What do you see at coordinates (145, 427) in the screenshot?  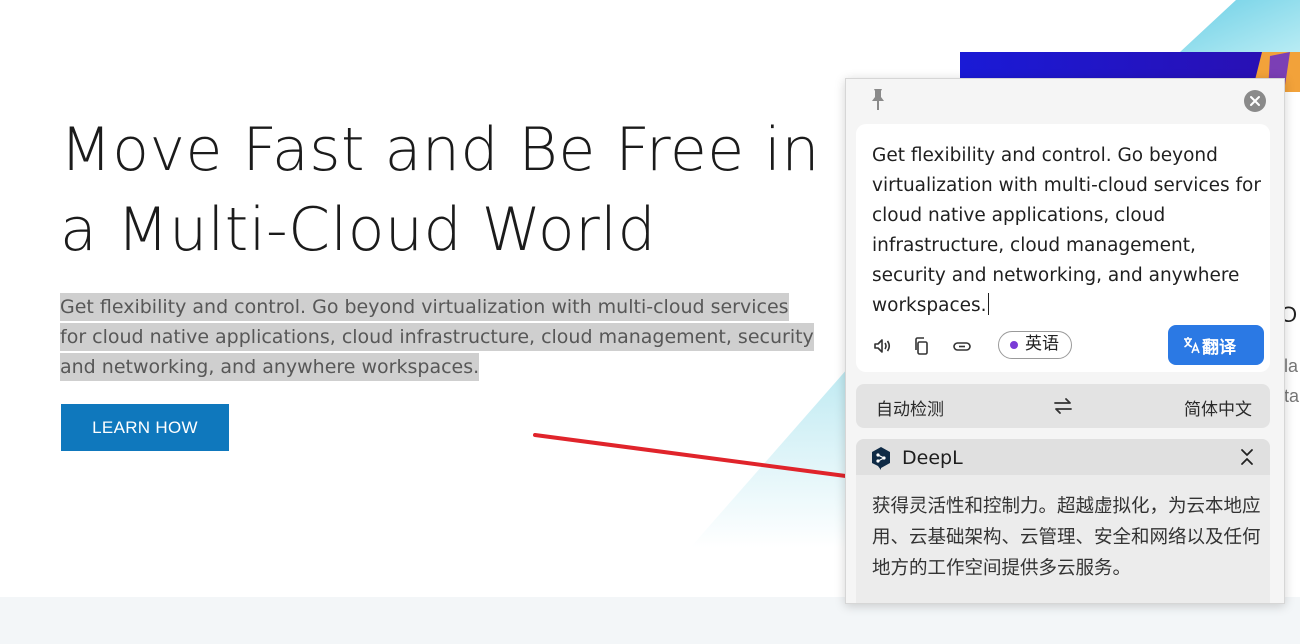 I see `learn-how-button: LEARN HOW` at bounding box center [145, 427].